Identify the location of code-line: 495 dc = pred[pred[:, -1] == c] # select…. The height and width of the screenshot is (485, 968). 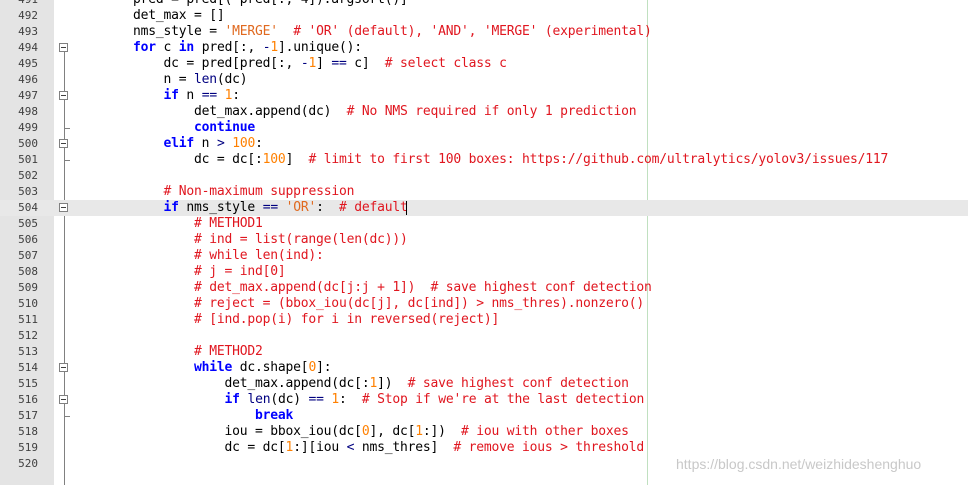
(484, 64).